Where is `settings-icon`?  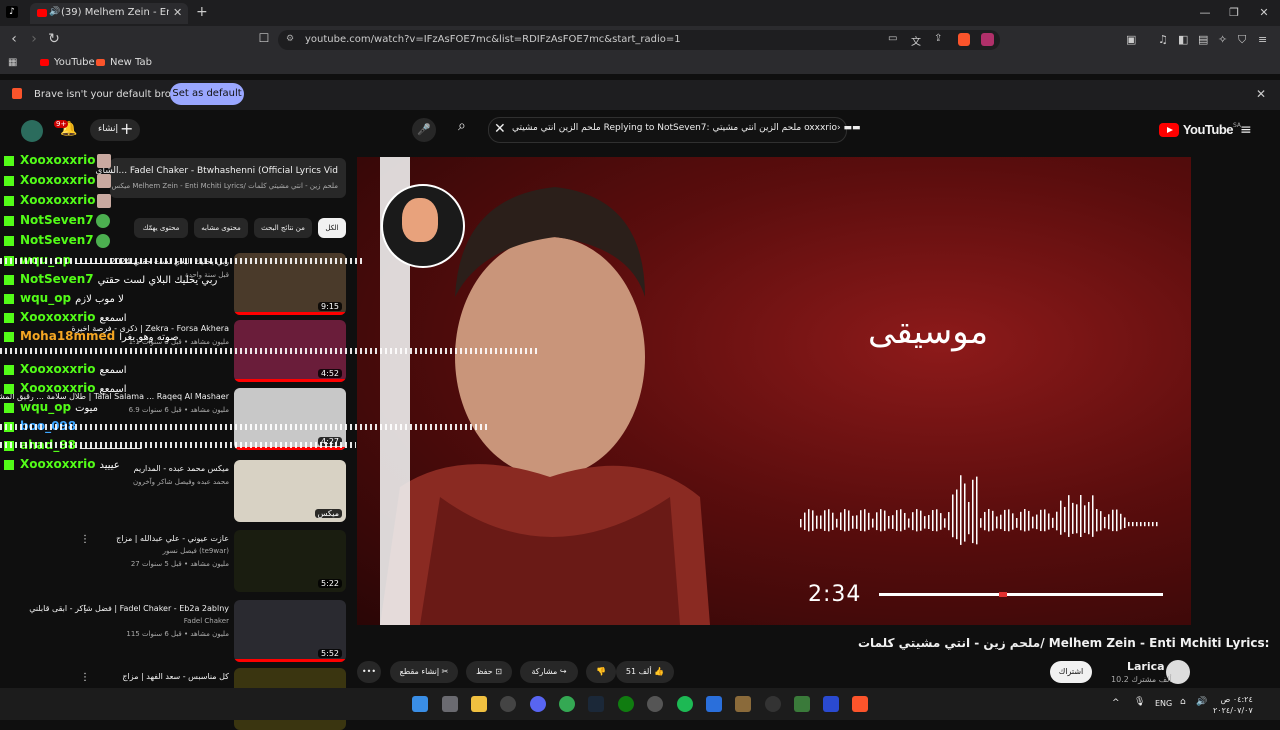 settings-icon is located at coordinates (773, 704).